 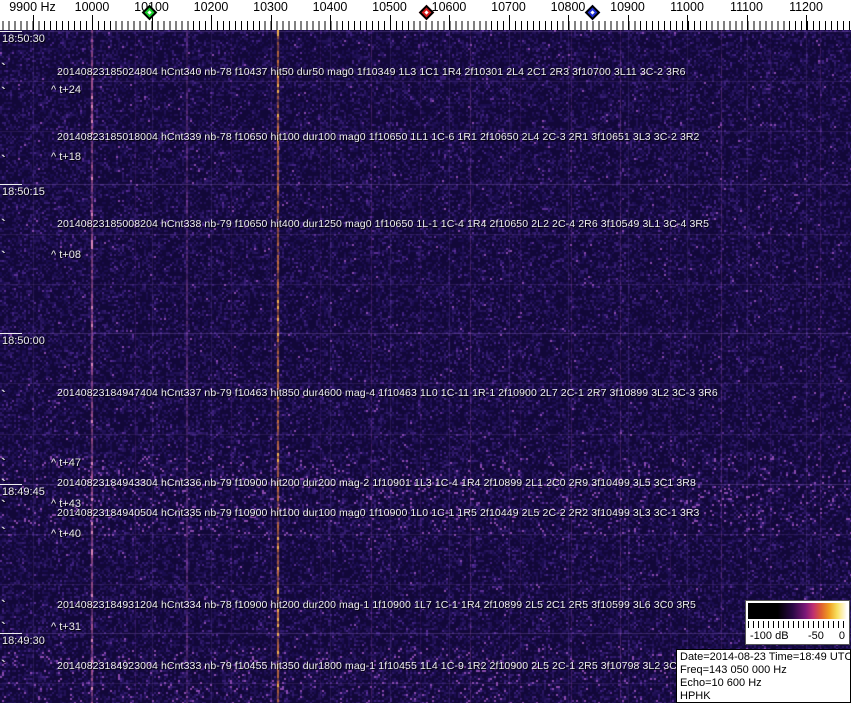 What do you see at coordinates (92, 7) in the screenshot?
I see `freq-label: 10000` at bounding box center [92, 7].